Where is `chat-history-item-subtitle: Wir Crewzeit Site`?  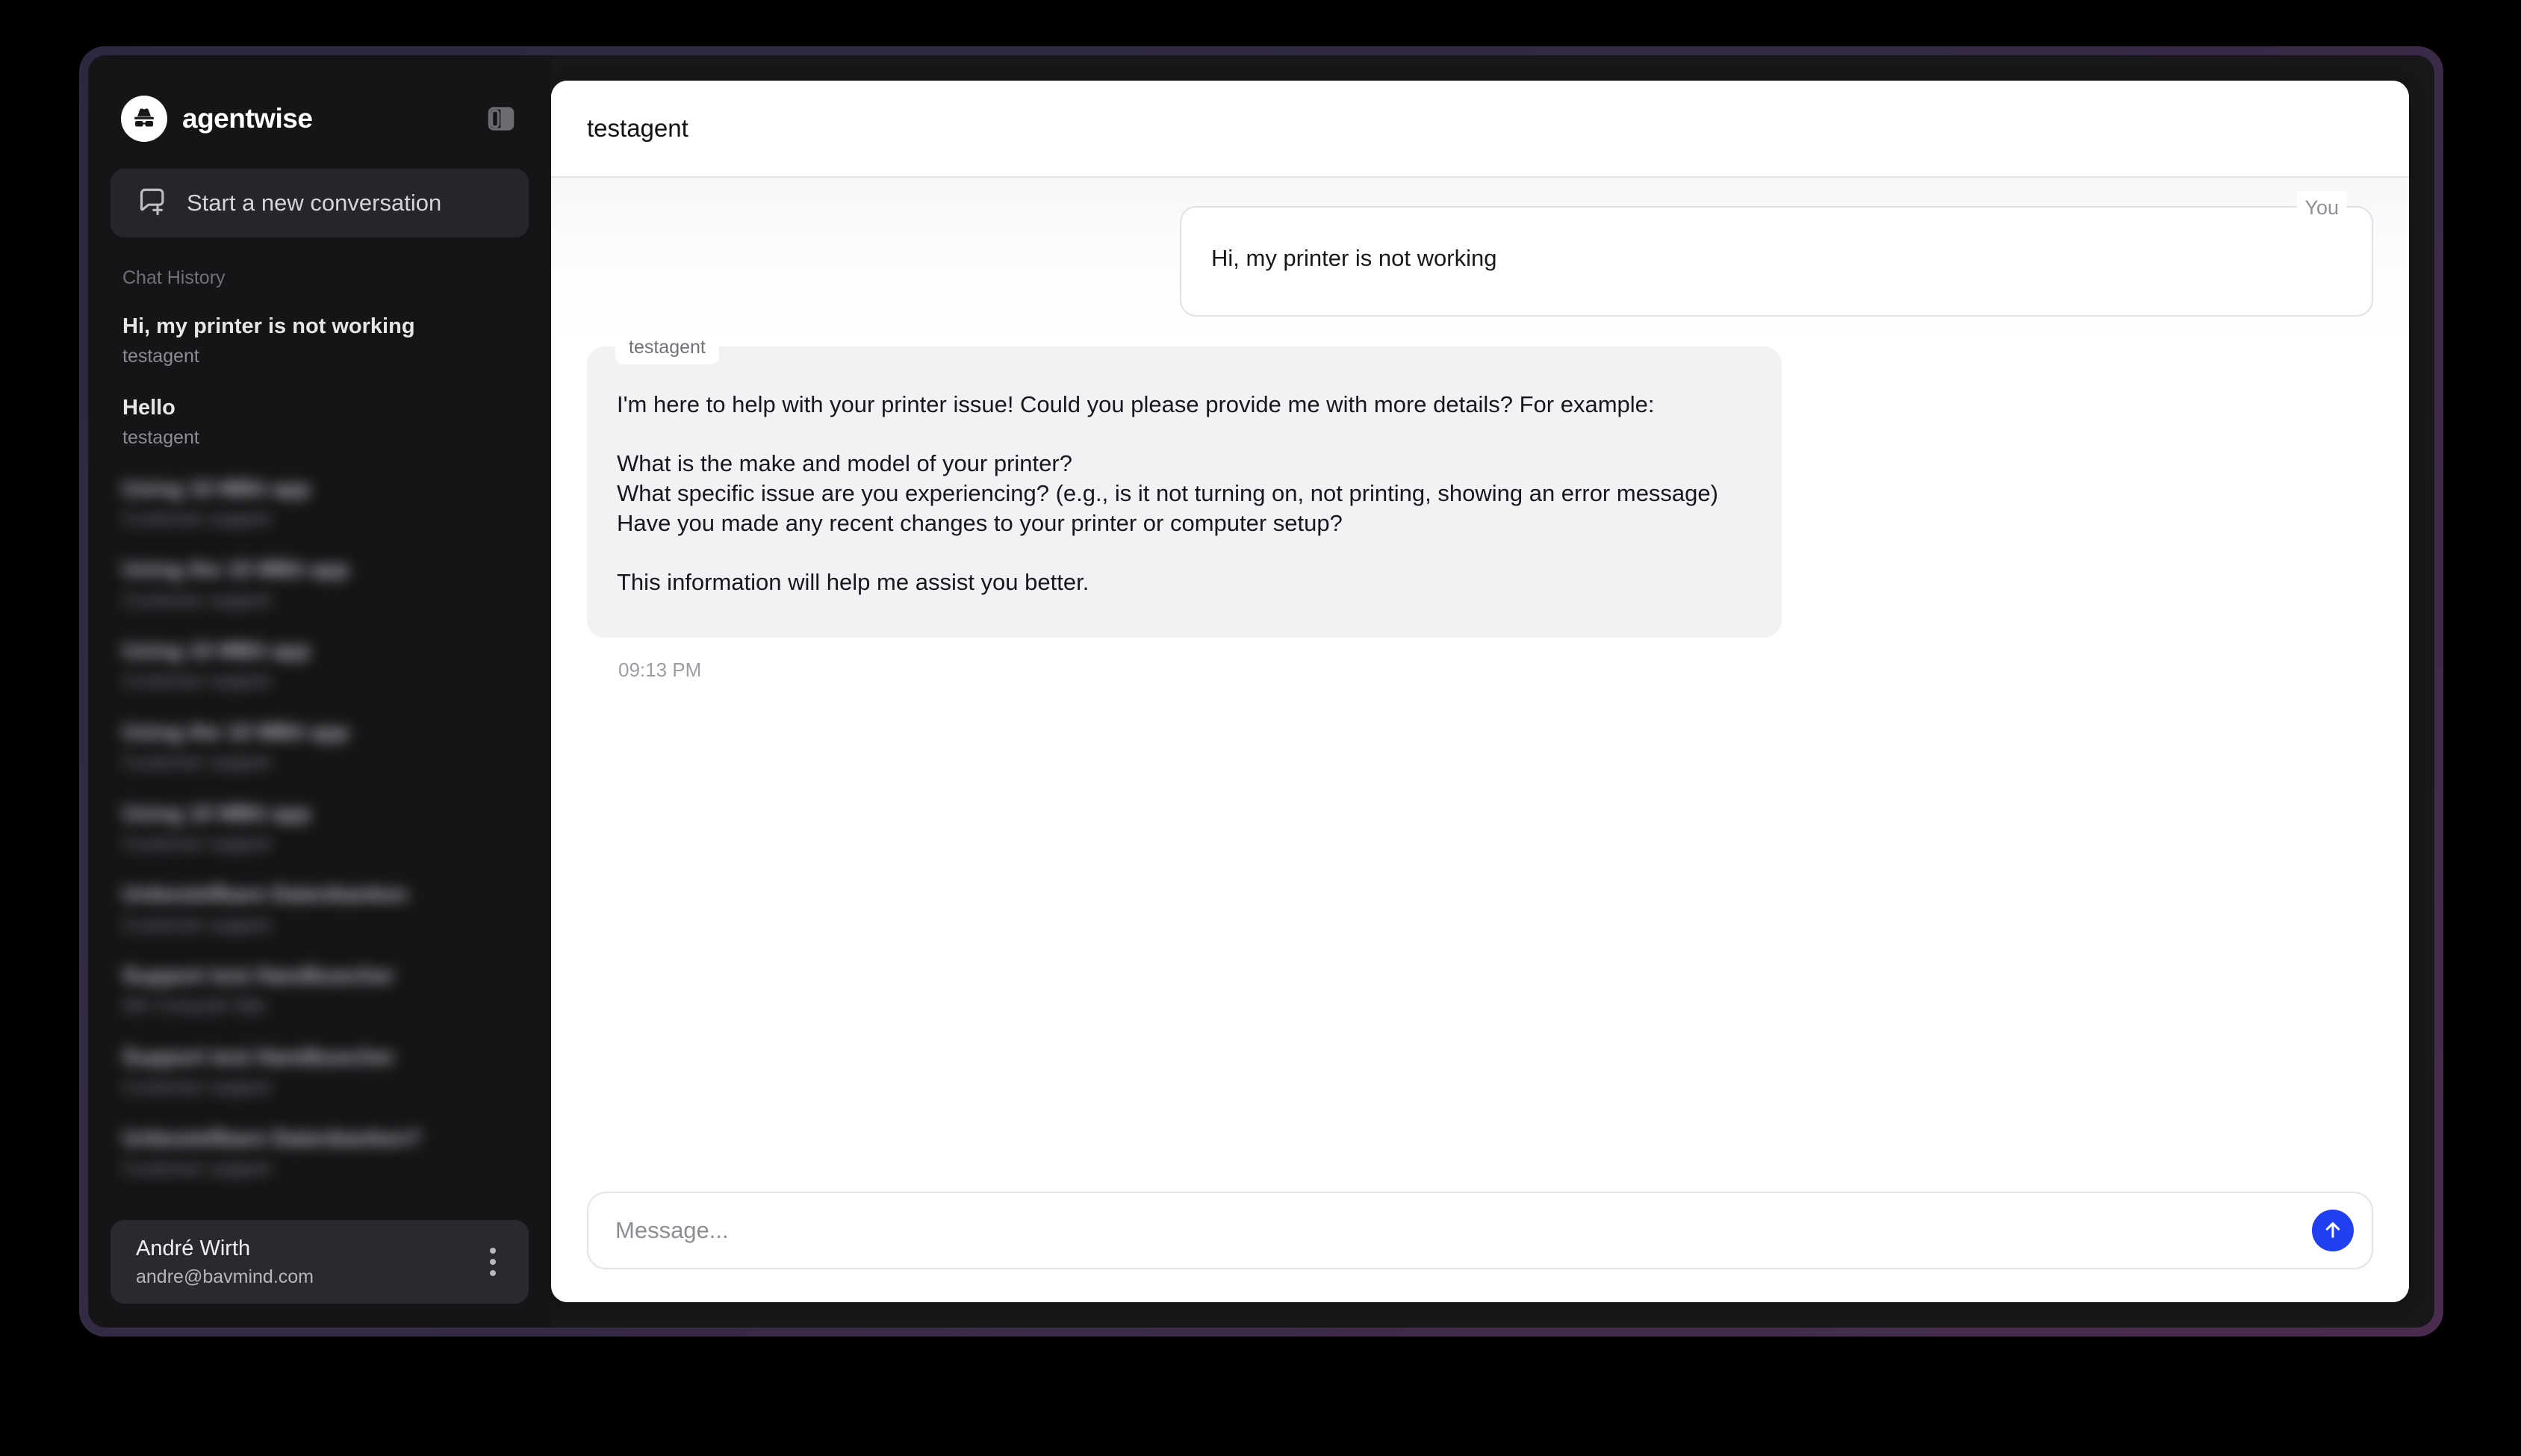
chat-history-item-subtitle: Wir Crewzeit Site is located at coordinates (194, 1006).